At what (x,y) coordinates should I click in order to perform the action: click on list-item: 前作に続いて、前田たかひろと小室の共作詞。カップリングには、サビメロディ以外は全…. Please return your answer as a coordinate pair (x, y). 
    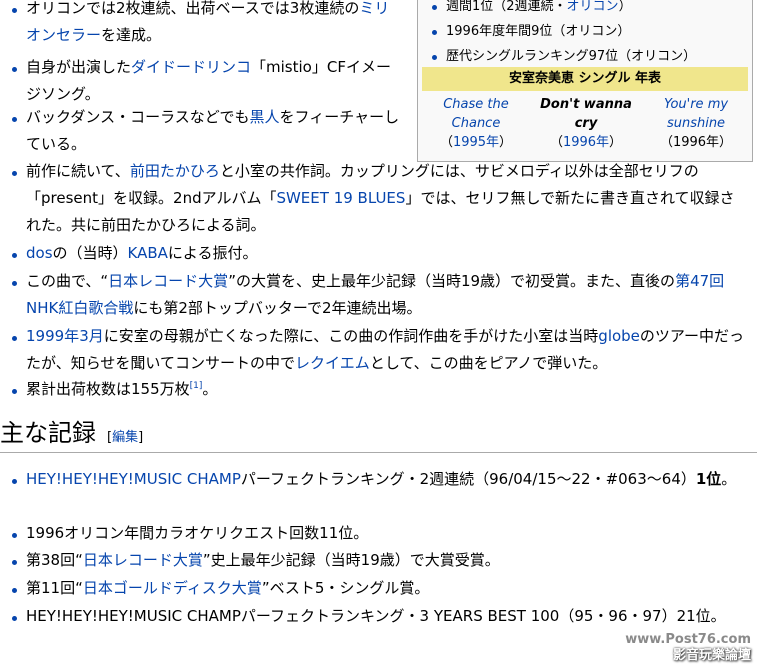
    Looking at the image, I should click on (378, 198).